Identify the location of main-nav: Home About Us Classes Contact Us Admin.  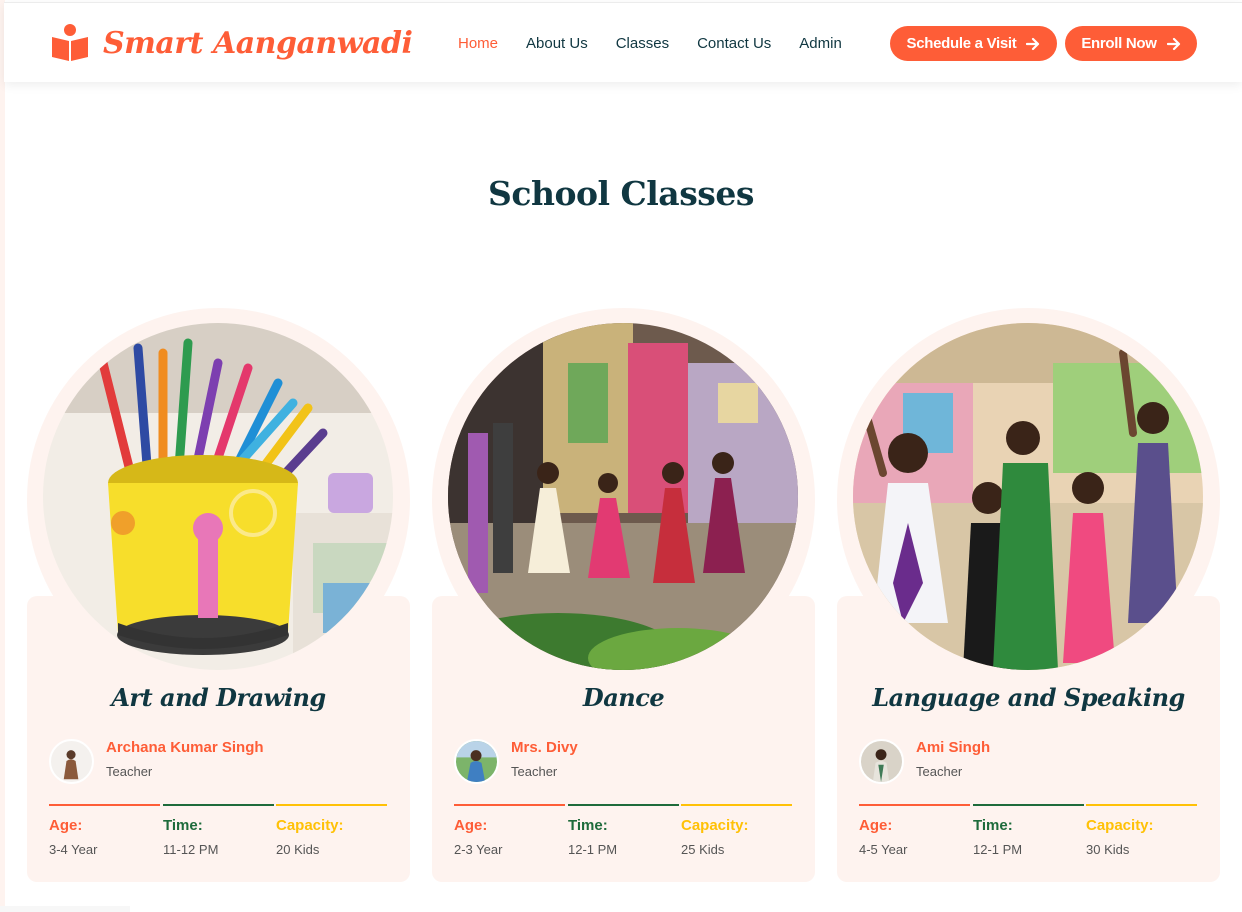
(650, 43).